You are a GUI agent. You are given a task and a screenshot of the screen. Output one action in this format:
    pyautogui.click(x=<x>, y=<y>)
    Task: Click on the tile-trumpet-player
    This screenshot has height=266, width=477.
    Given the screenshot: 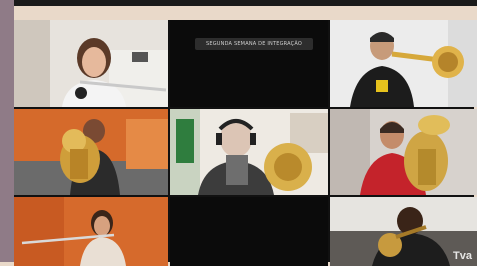 What is the action you would take?
    pyautogui.click(x=403, y=63)
    